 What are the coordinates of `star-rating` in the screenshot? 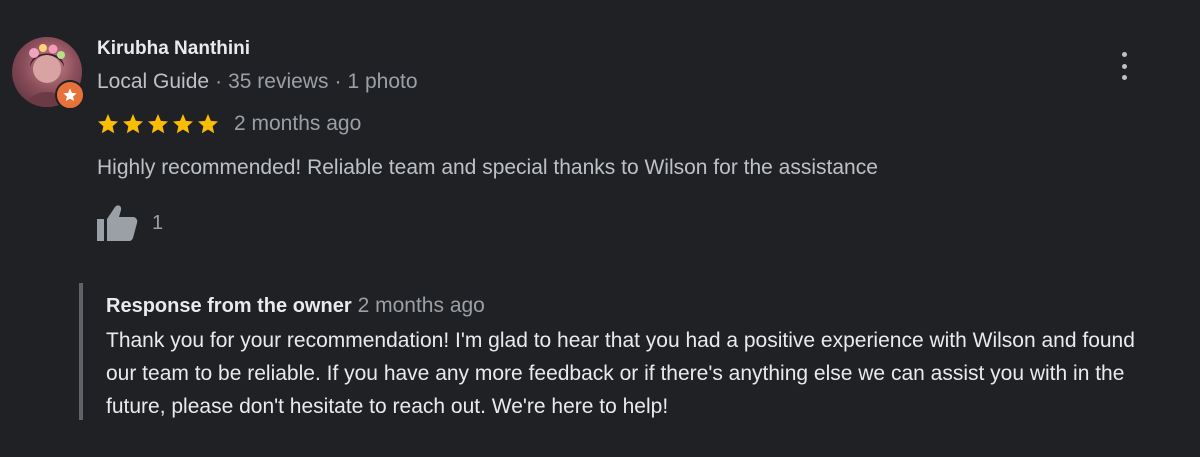 It's located at (158, 124).